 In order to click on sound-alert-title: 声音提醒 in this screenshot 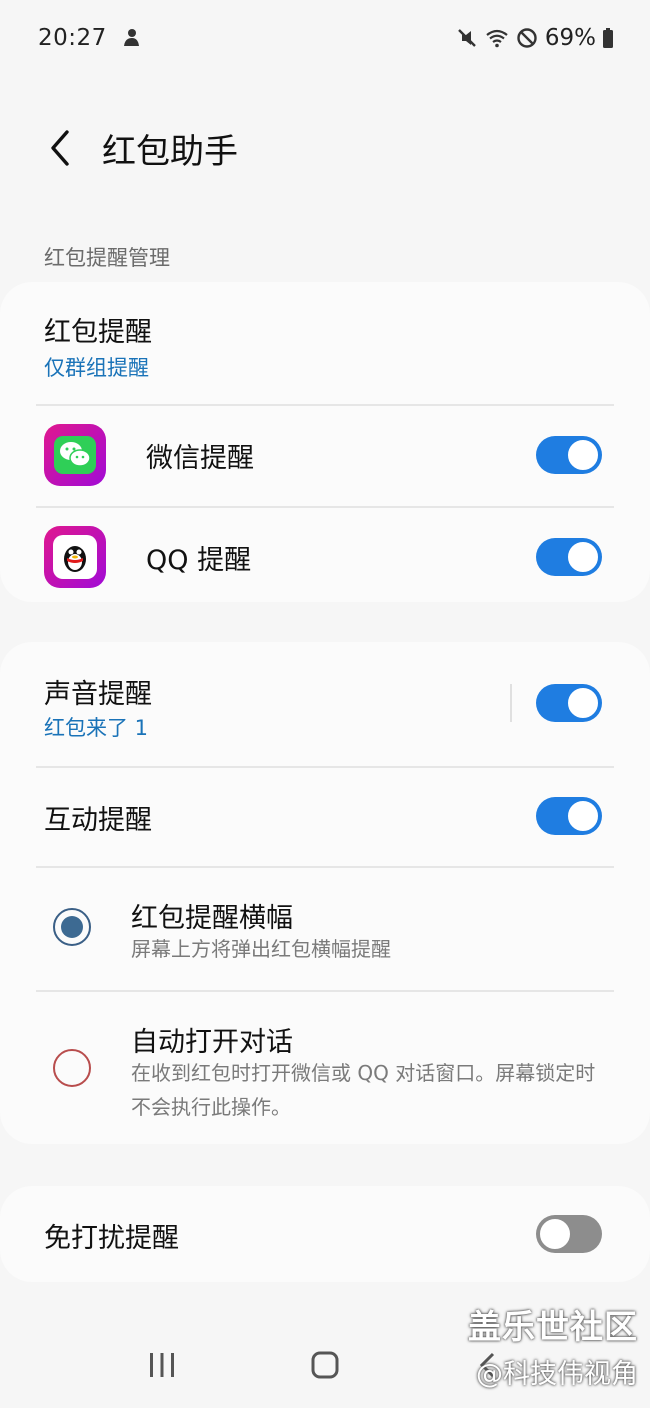, I will do `click(98, 694)`.